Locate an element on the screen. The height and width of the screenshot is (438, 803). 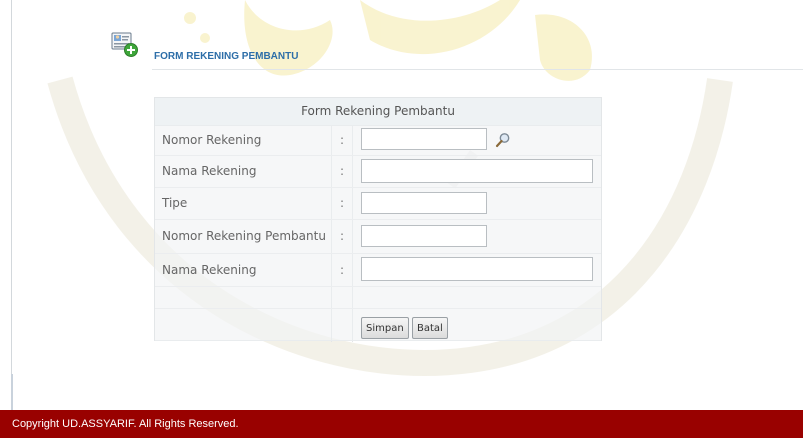
nomor-rekening-input is located at coordinates (424, 139).